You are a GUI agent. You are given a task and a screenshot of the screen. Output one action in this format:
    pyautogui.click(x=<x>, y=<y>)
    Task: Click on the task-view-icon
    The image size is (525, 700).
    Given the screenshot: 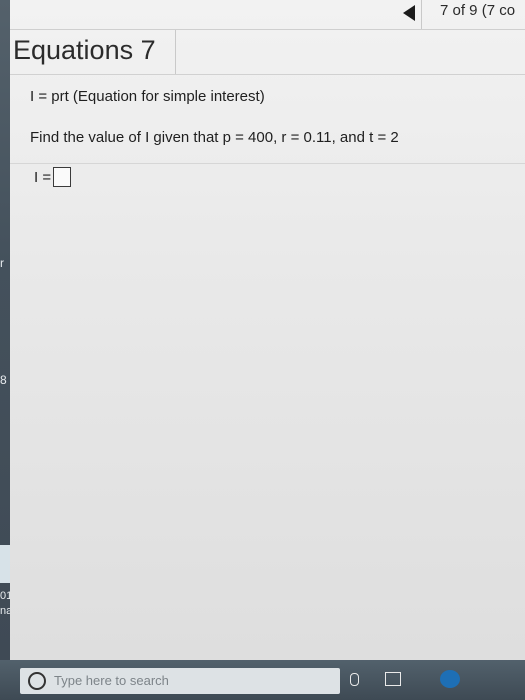 What is the action you would take?
    pyautogui.click(x=393, y=679)
    